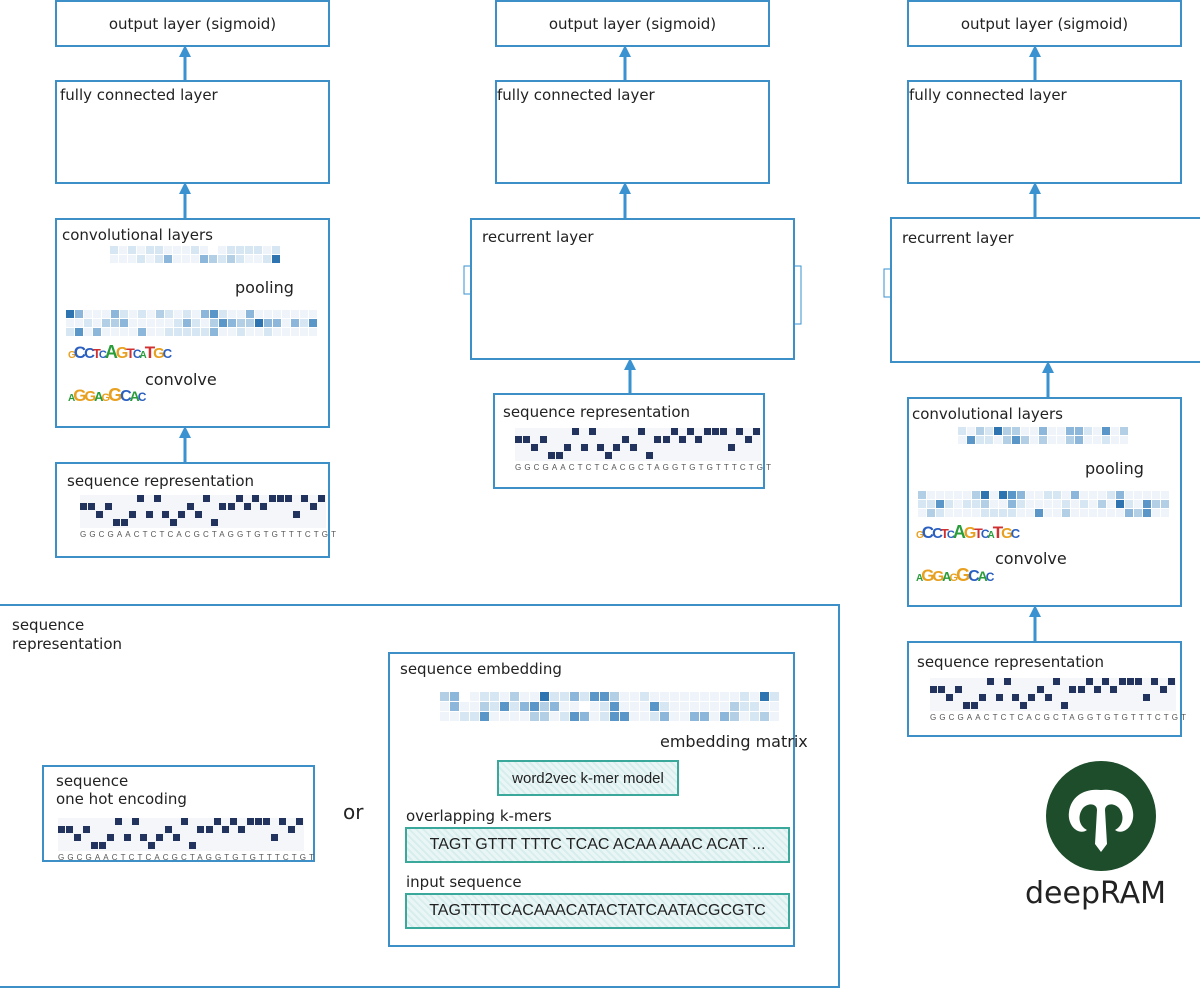  I want to click on fc-label: fully connected layer, so click(576, 95).